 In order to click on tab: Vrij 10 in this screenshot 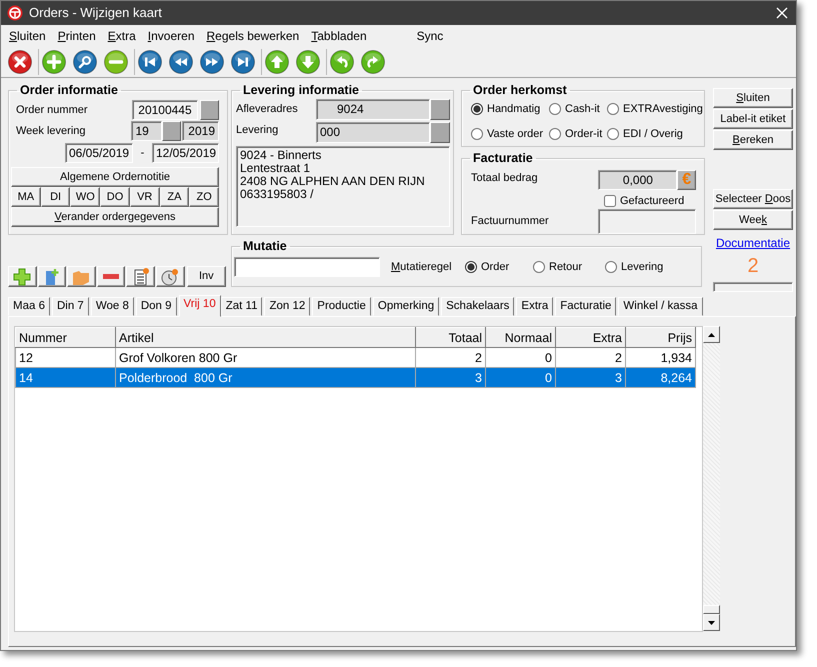, I will do `click(199, 306)`.